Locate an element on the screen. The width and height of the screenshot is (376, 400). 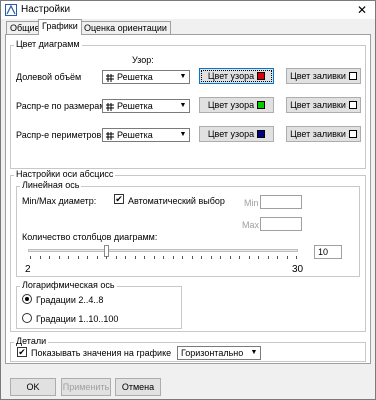
max-label: Max is located at coordinates (251, 225).